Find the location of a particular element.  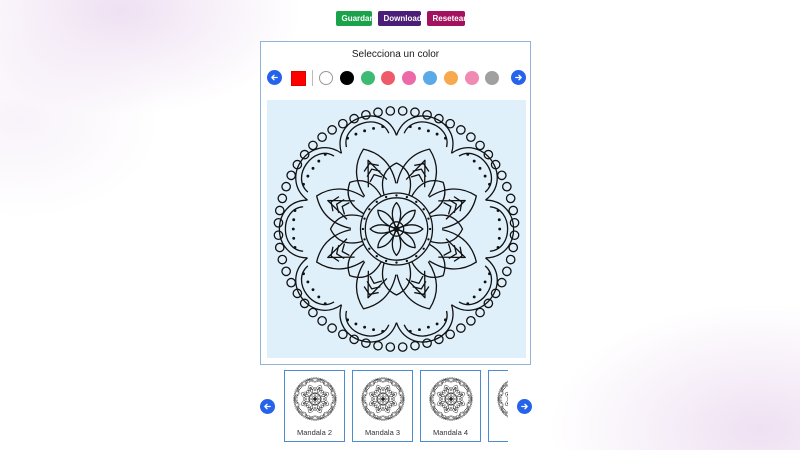

palette-next-button is located at coordinates (518, 77).